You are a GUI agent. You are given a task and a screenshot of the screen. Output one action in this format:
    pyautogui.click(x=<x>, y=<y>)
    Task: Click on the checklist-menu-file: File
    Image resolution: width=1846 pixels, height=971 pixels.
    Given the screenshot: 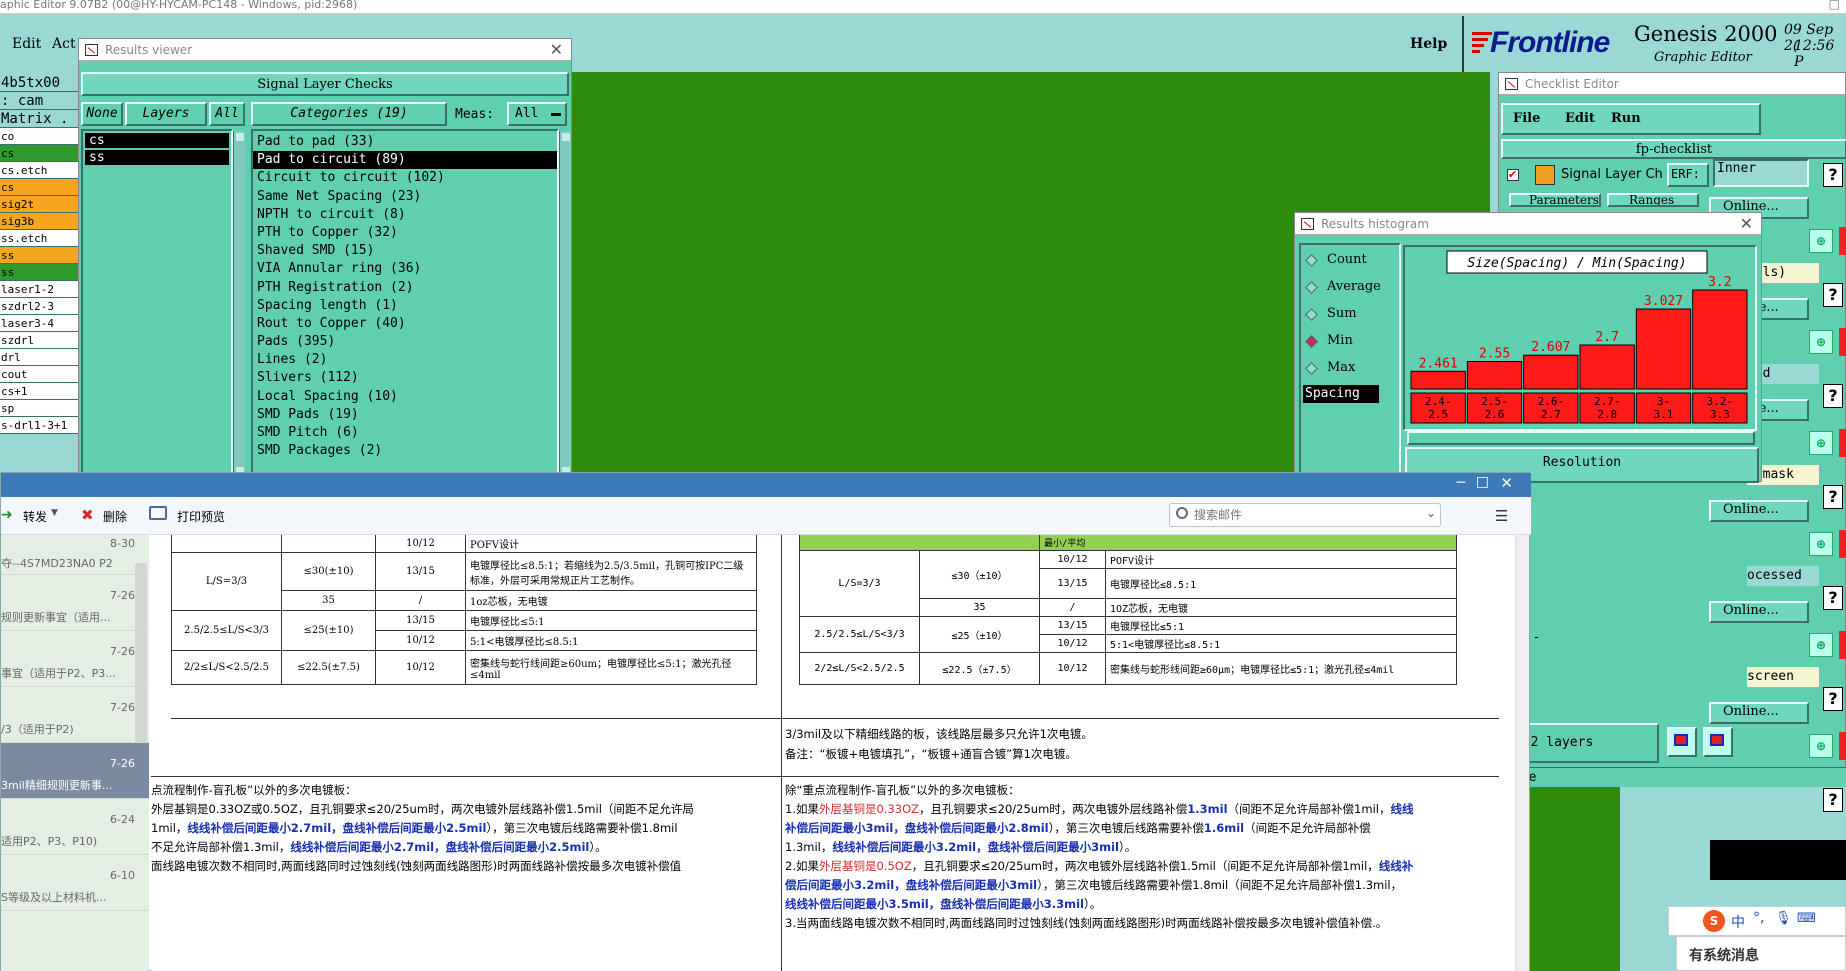 What is the action you would take?
    pyautogui.click(x=1526, y=118)
    